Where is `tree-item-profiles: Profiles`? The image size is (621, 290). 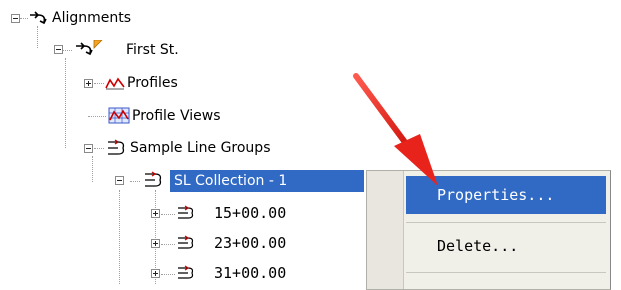 tree-item-profiles: Profiles is located at coordinates (152, 83).